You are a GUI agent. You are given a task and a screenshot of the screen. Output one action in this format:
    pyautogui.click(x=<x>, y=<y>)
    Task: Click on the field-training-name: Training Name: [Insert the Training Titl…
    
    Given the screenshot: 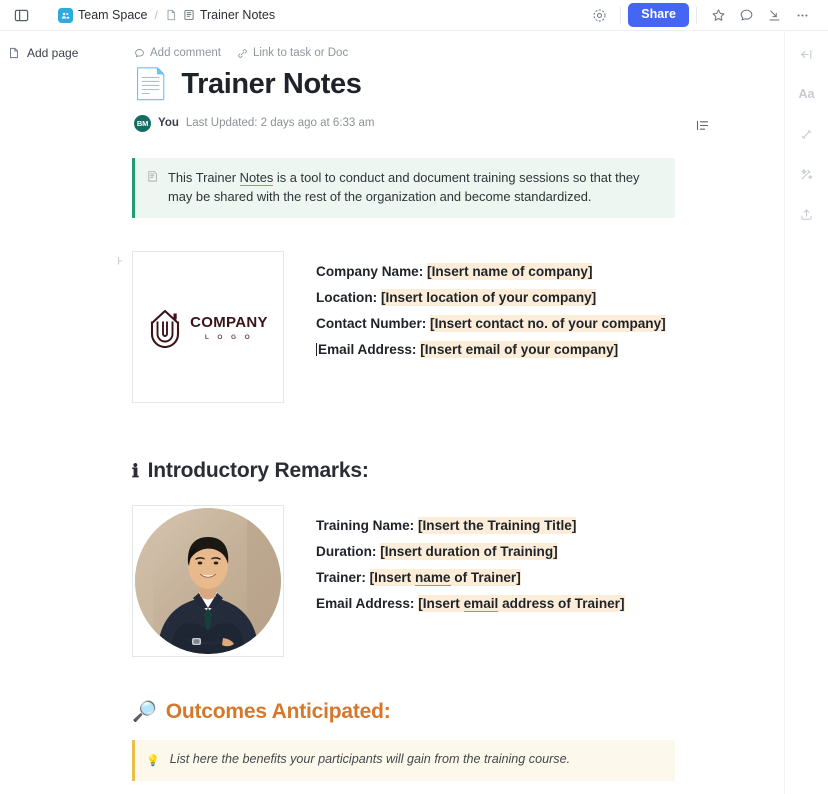 What is the action you would take?
    pyautogui.click(x=470, y=525)
    